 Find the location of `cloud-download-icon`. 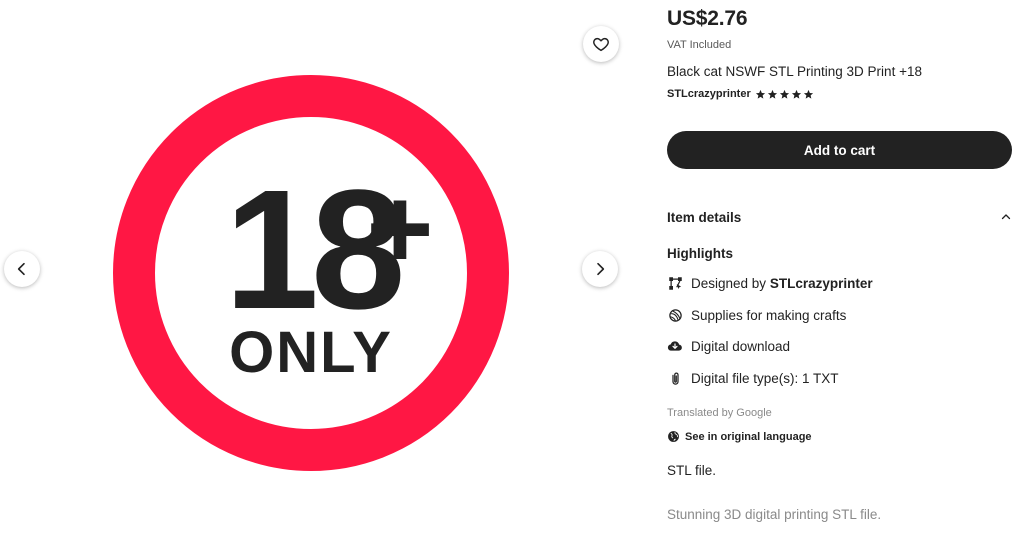

cloud-download-icon is located at coordinates (675, 346).